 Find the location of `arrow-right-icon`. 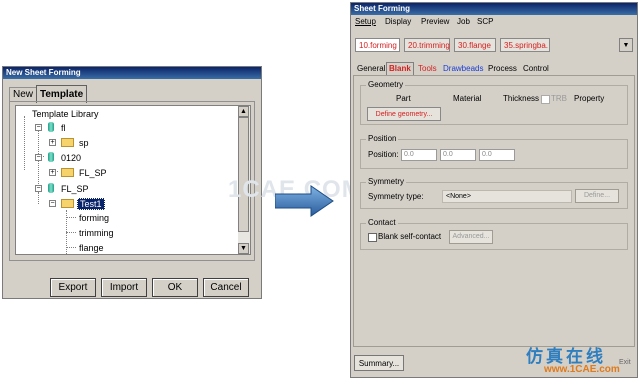

arrow-right-icon is located at coordinates (304, 201).